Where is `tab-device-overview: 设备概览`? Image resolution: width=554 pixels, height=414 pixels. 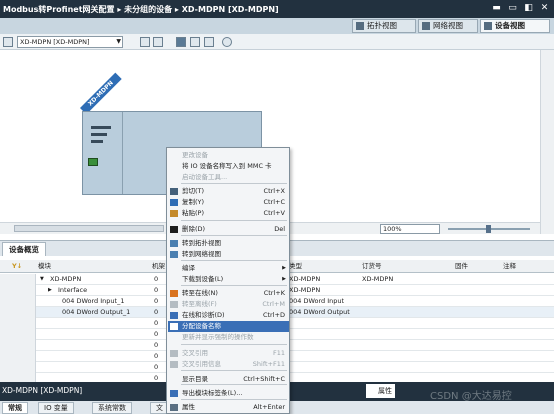
tab-device-overview: 设备概览 is located at coordinates (24, 249).